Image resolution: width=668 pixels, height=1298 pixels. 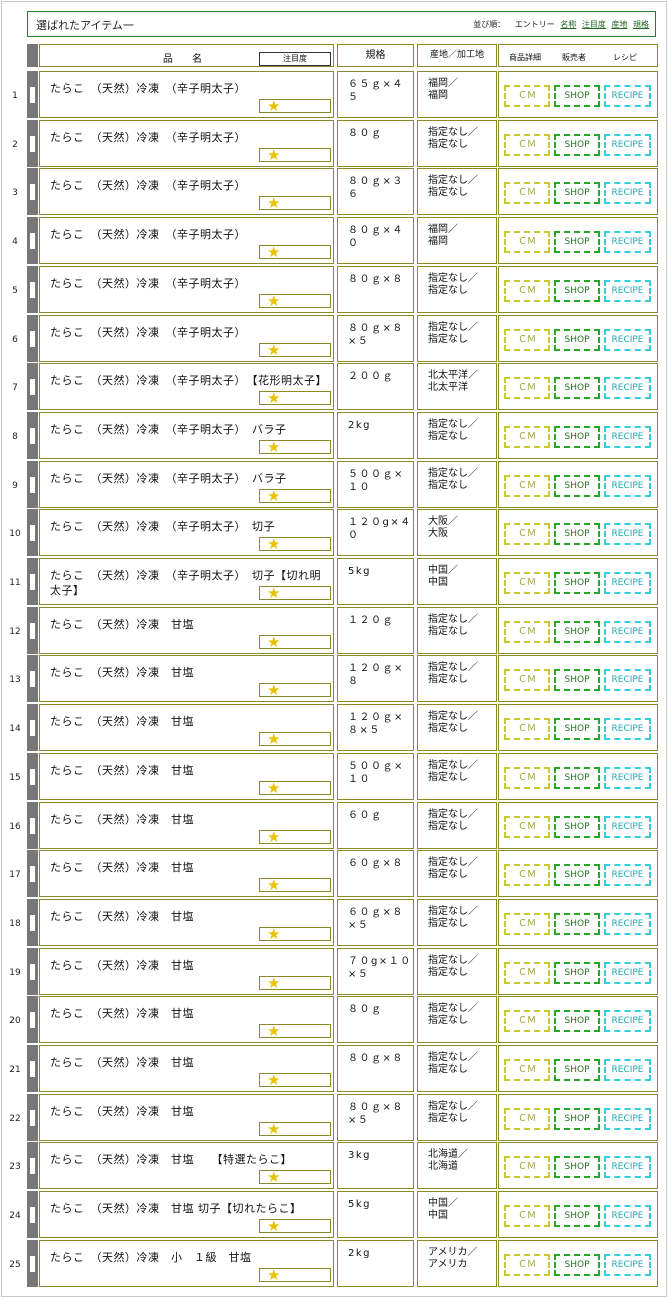 What do you see at coordinates (641, 24) in the screenshot?
I see `sort-option-spec: 規格` at bounding box center [641, 24].